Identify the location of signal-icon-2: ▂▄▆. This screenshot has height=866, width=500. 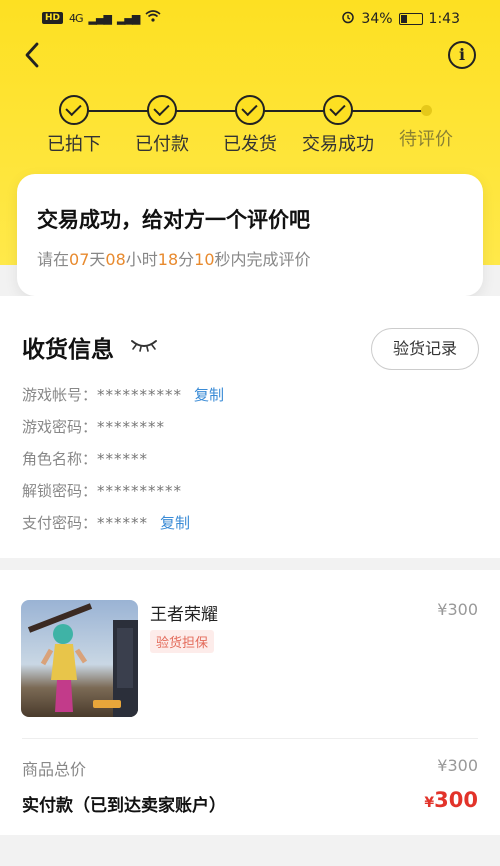
(128, 18).